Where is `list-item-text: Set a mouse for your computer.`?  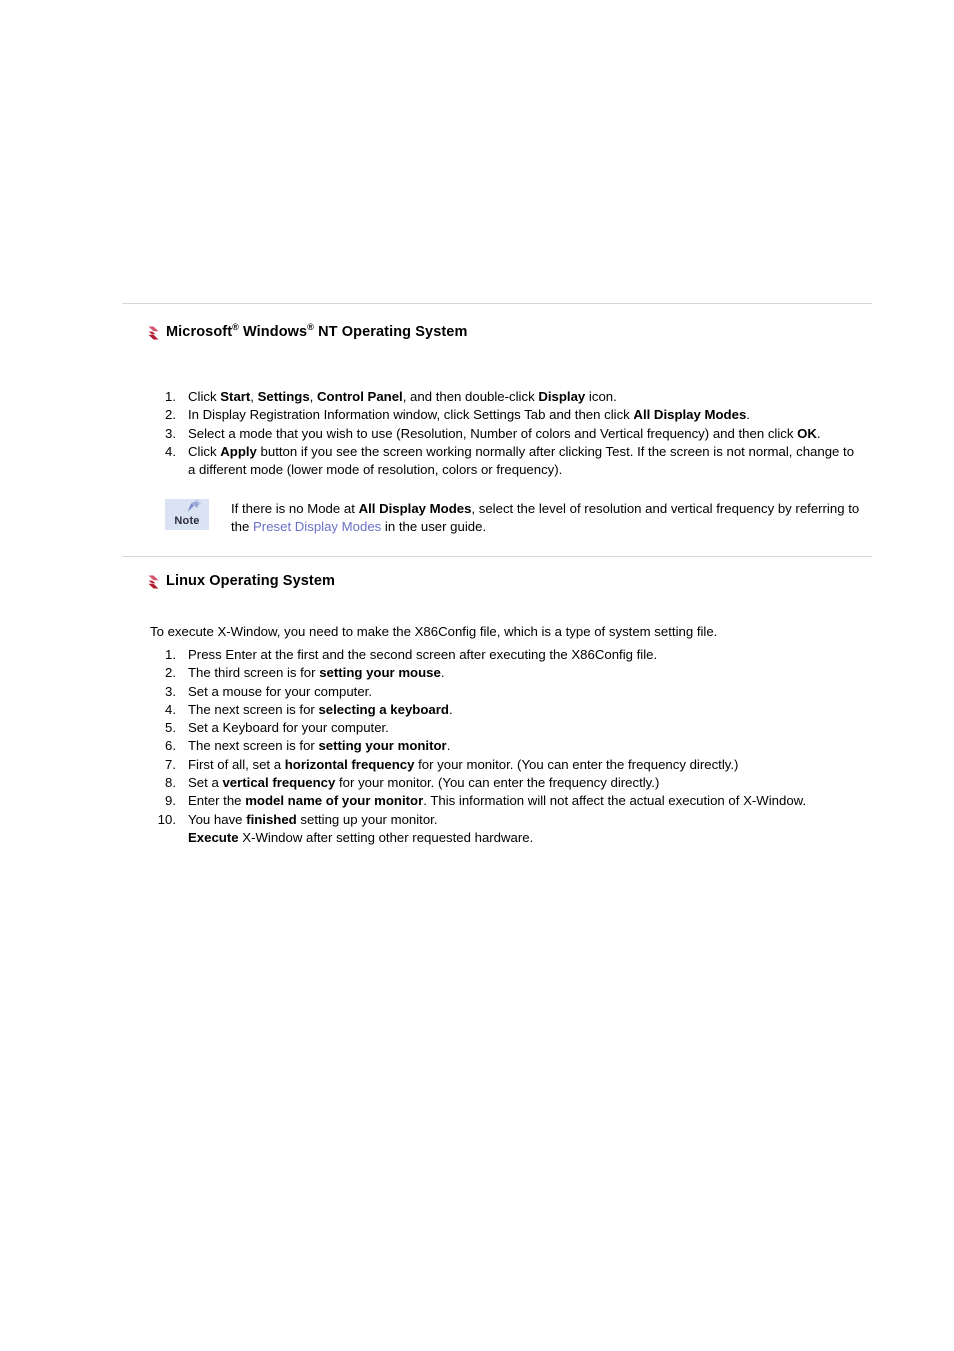
list-item-text: Set a mouse for your computer. is located at coordinates (280, 691).